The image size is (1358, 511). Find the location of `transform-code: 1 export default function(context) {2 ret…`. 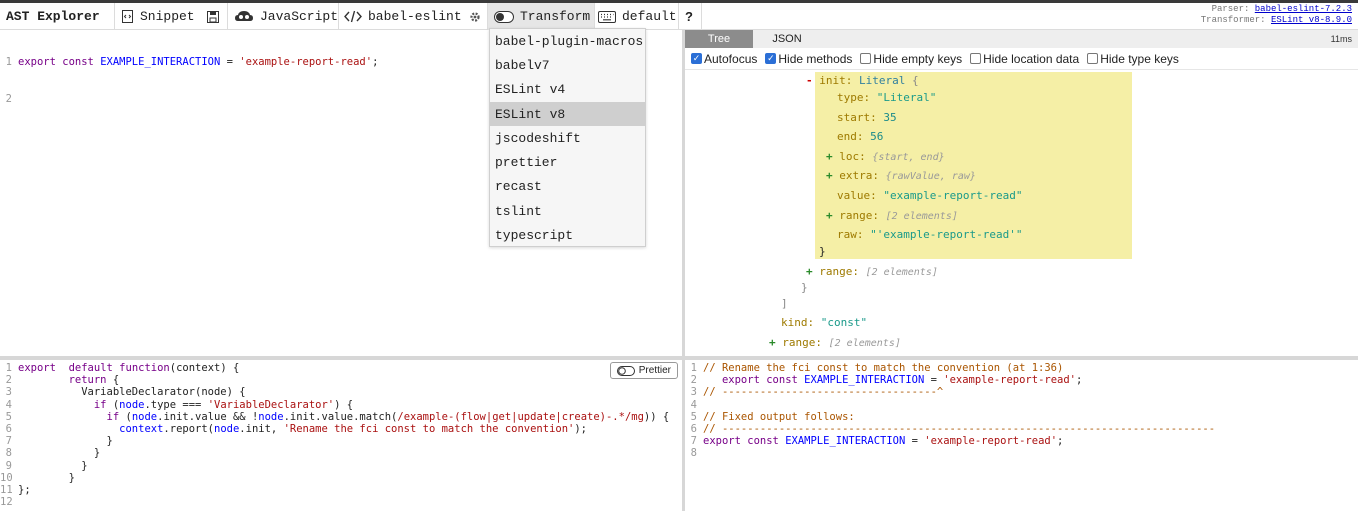

transform-code: 1 export default function(context) {2 ret… is located at coordinates (341, 434).